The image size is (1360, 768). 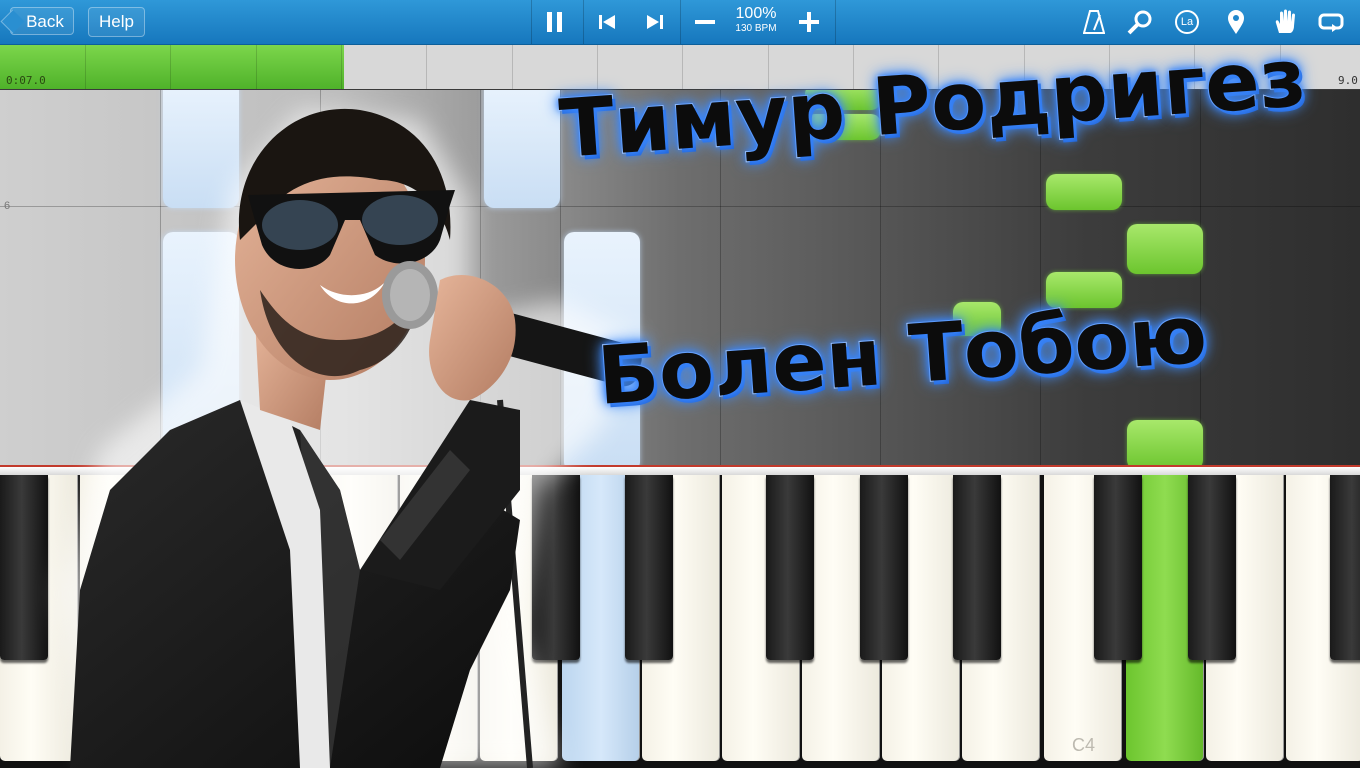 What do you see at coordinates (1140, 22) in the screenshot?
I see `search-icon` at bounding box center [1140, 22].